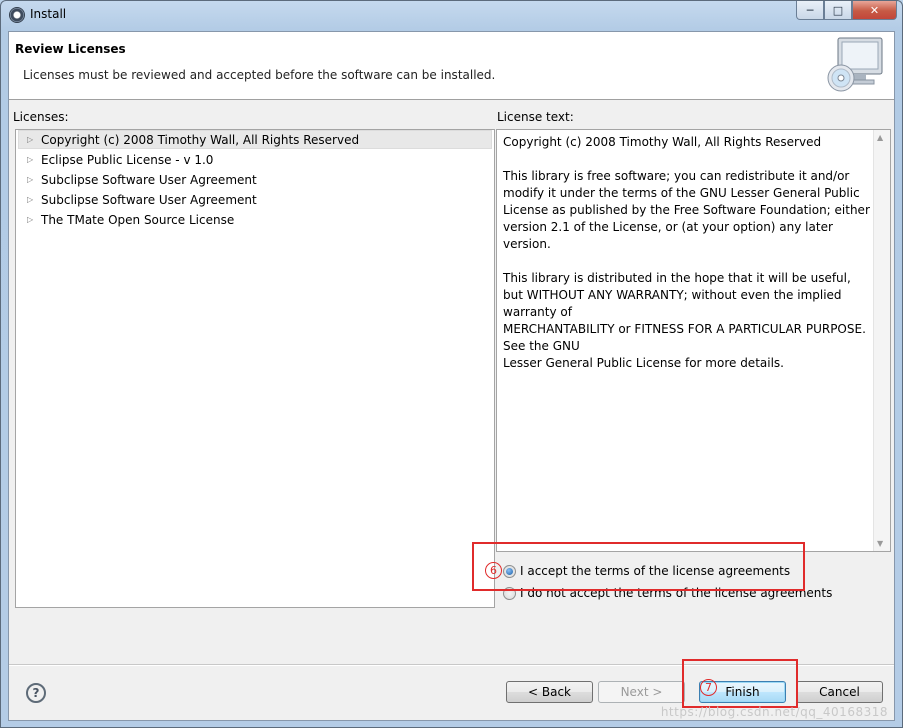  Describe the element at coordinates (638, 566) in the screenshot. I see `annotation-box-step6` at that location.